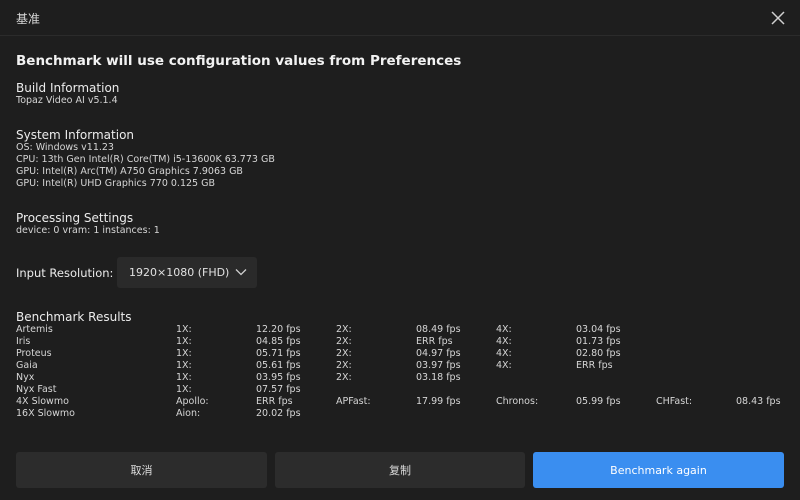 The height and width of the screenshot is (500, 800). Describe the element at coordinates (278, 329) in the screenshot. I see `fps-value-cell: 12.20 fps` at that location.